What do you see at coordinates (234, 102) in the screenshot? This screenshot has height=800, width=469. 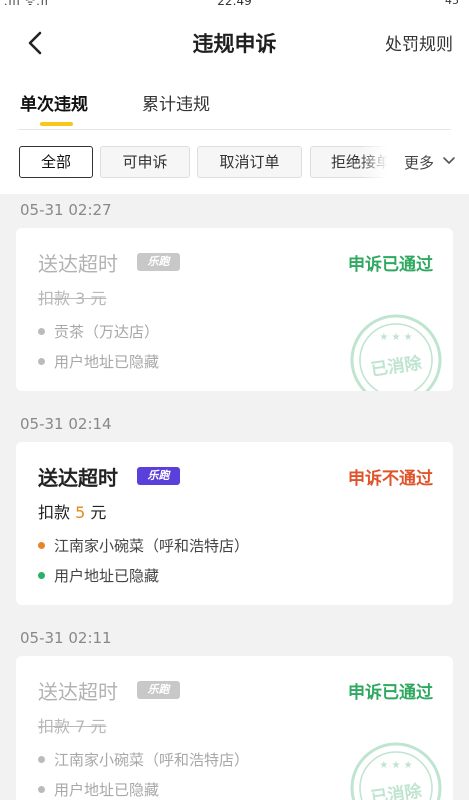 I see `violation-tabs: 单次违规 累计违规` at bounding box center [234, 102].